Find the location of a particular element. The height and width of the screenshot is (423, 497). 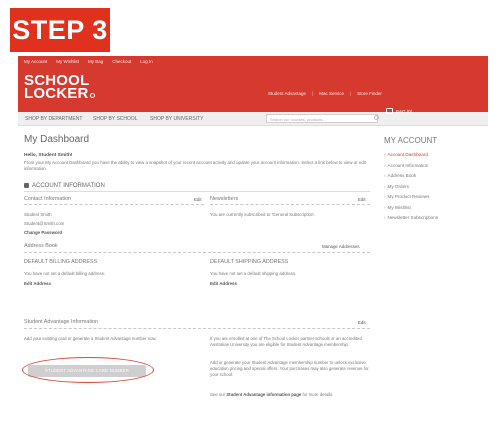

info-text-prefix: See our is located at coordinates (218, 394).